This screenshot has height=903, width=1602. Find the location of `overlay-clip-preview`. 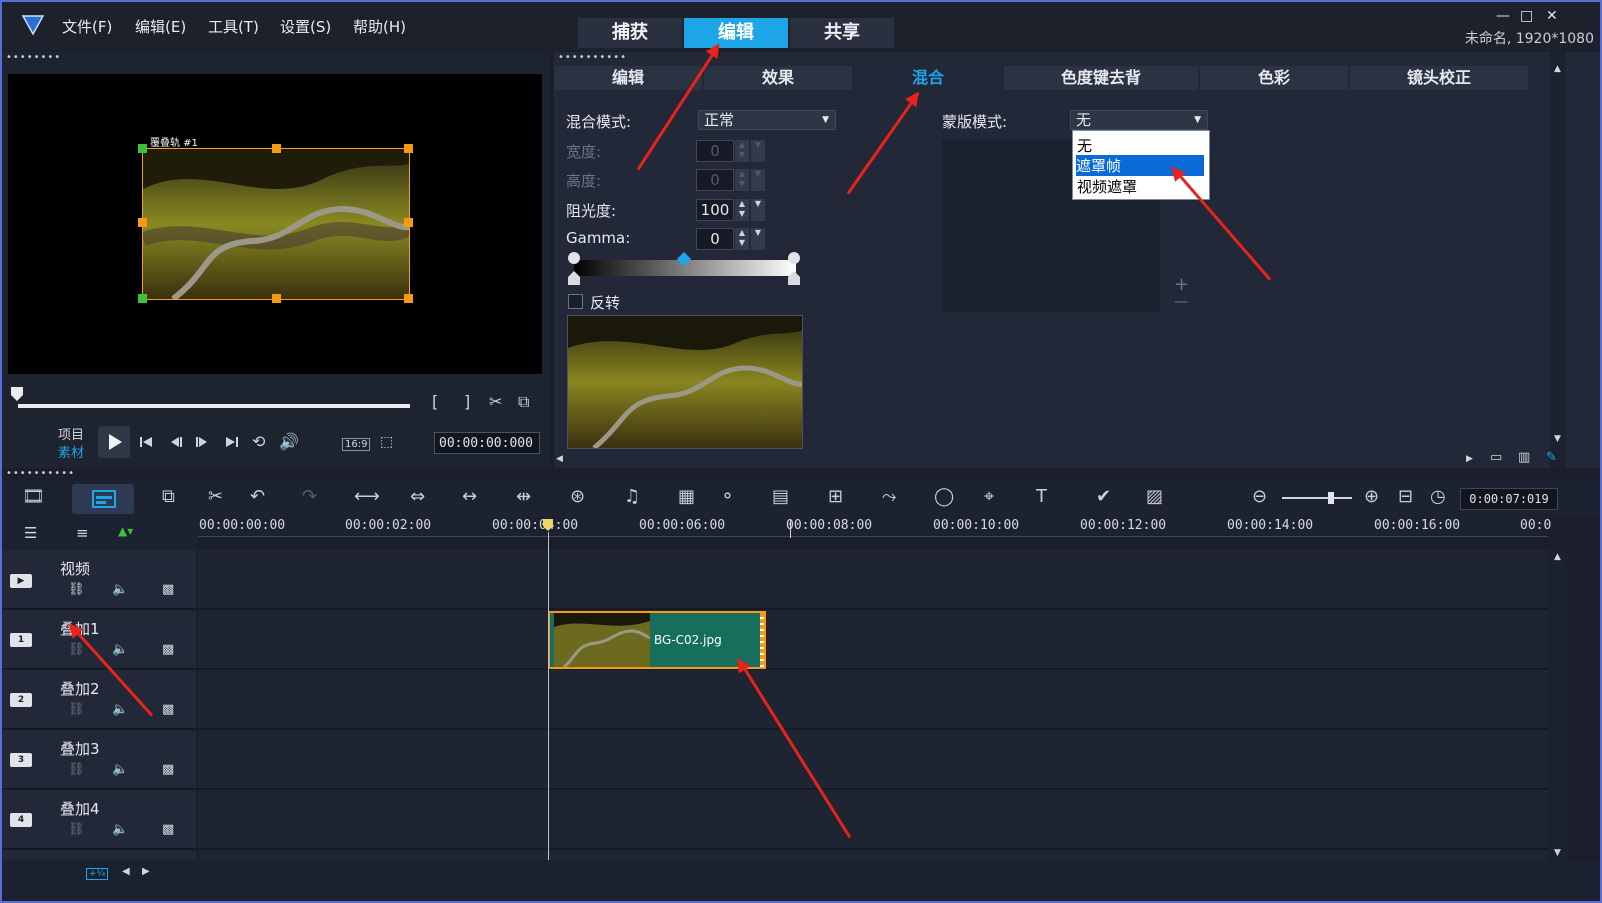

overlay-clip-preview is located at coordinates (276, 225).